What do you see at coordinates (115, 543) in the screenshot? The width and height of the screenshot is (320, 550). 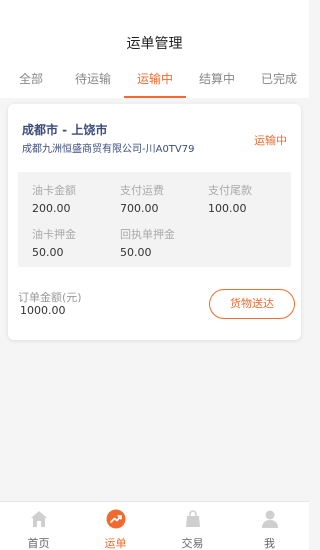 I see `tabbar-label-waybill: 运单` at bounding box center [115, 543].